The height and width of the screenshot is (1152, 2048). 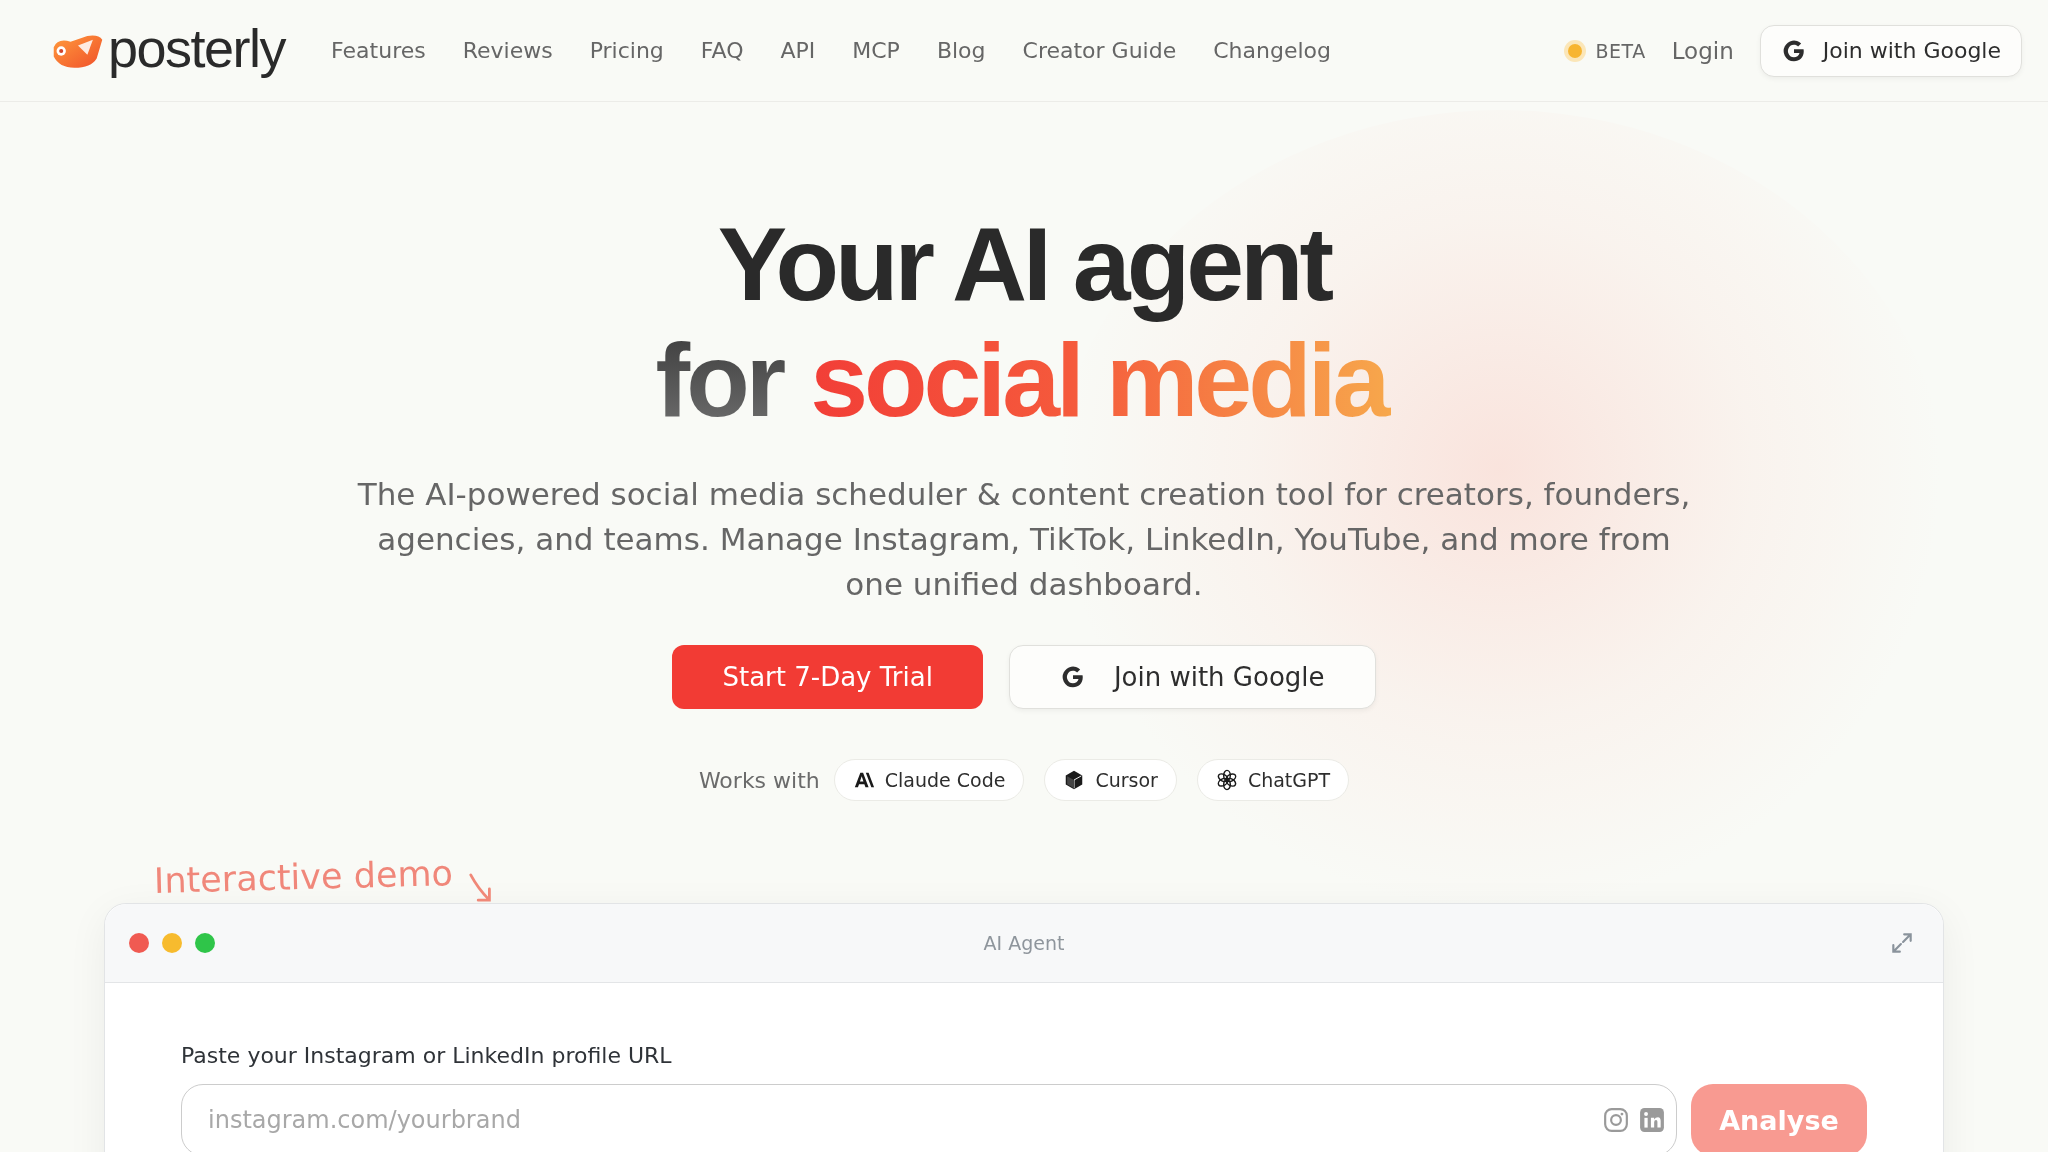 I want to click on close-dot, so click(x=139, y=943).